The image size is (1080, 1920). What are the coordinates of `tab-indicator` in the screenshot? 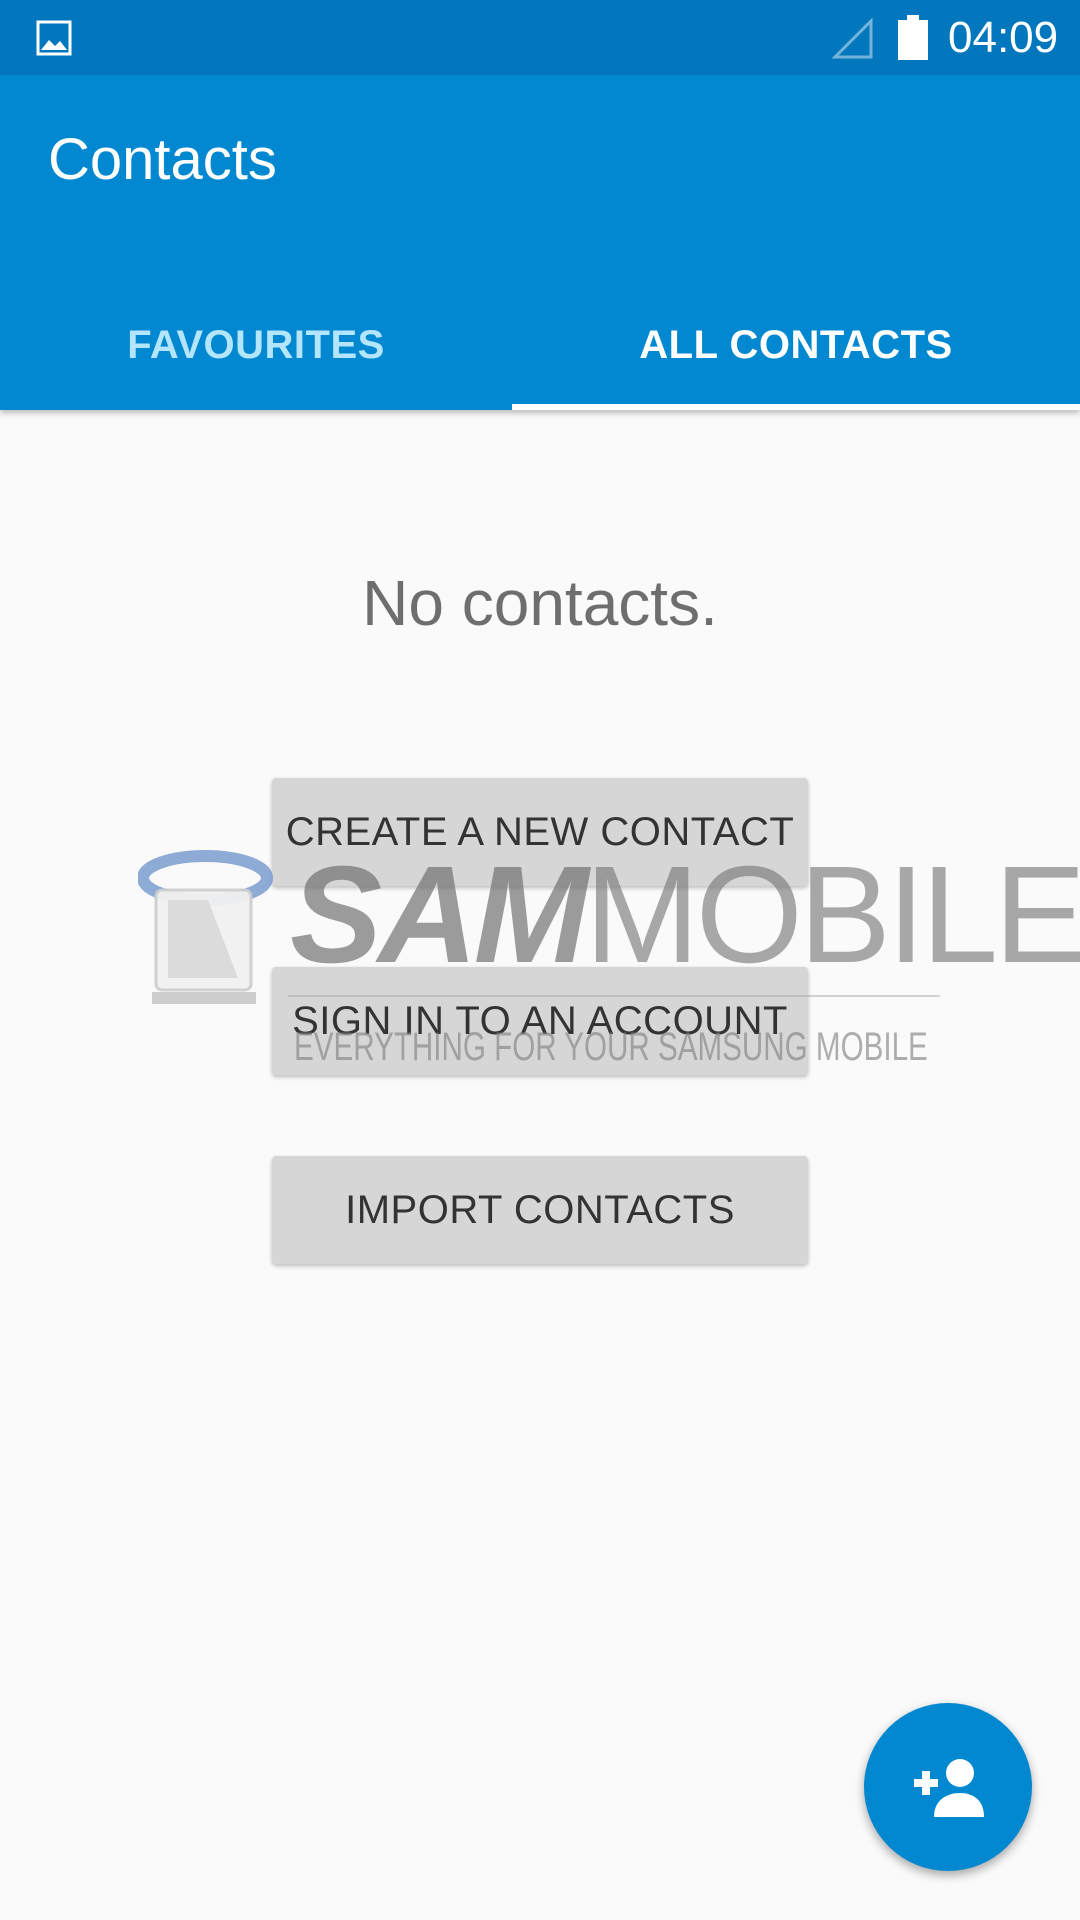 It's located at (796, 407).